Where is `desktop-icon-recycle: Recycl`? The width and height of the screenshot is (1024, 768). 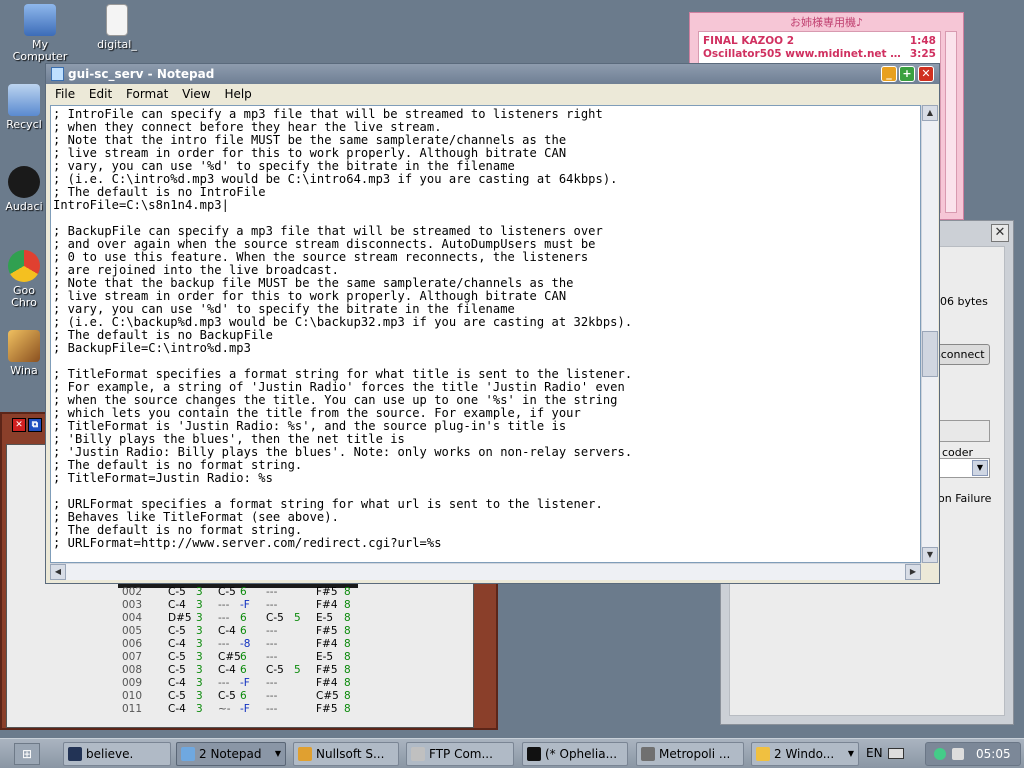
desktop-icon-recycle: Recycl is located at coordinates (24, 107).